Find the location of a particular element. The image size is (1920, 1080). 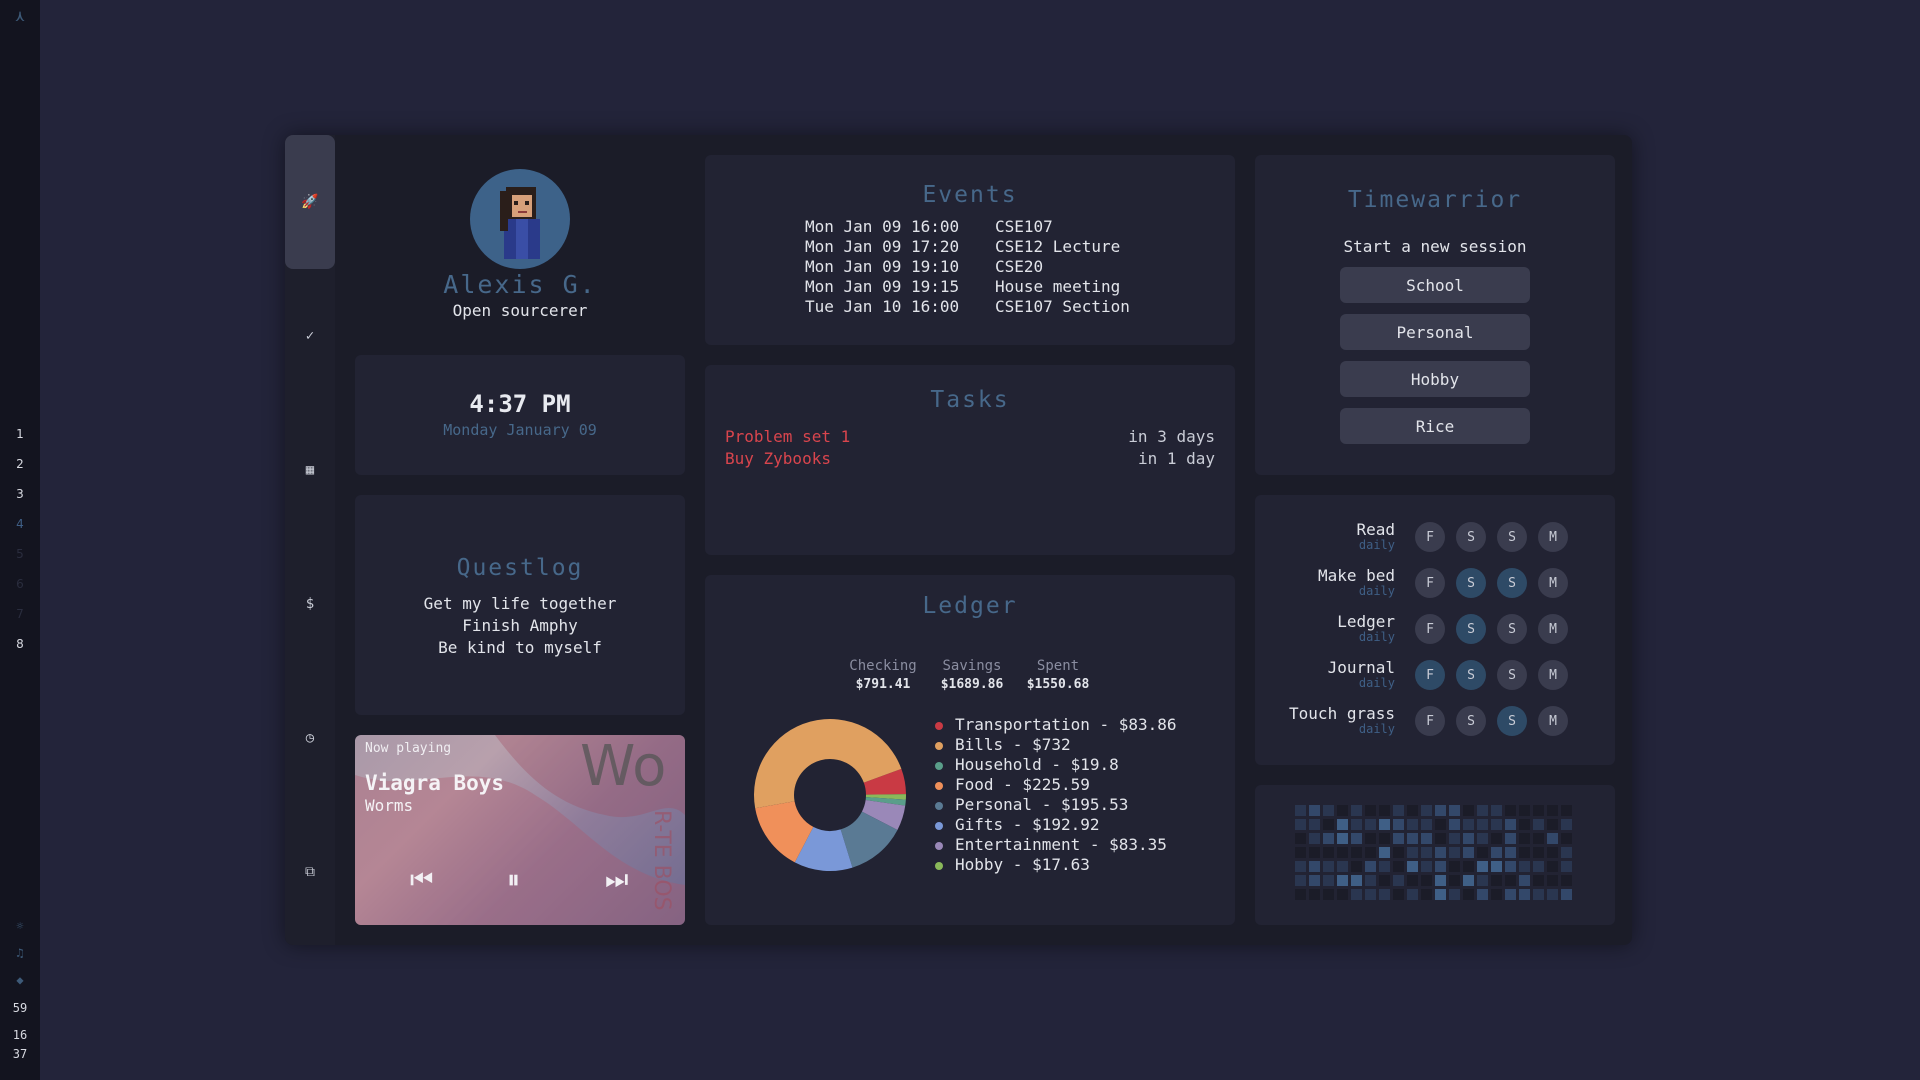

task-name: Problem set 1 is located at coordinates (787, 436).